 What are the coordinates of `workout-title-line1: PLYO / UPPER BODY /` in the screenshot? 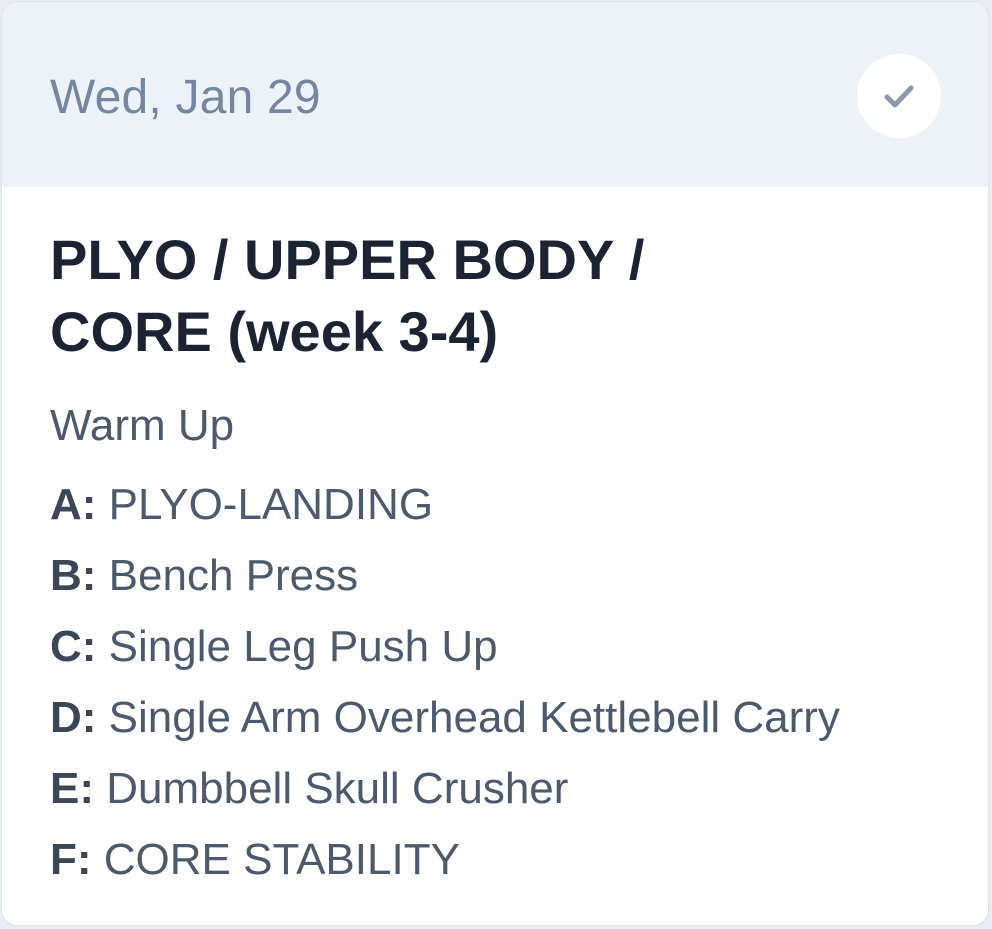 It's located at (347, 259).